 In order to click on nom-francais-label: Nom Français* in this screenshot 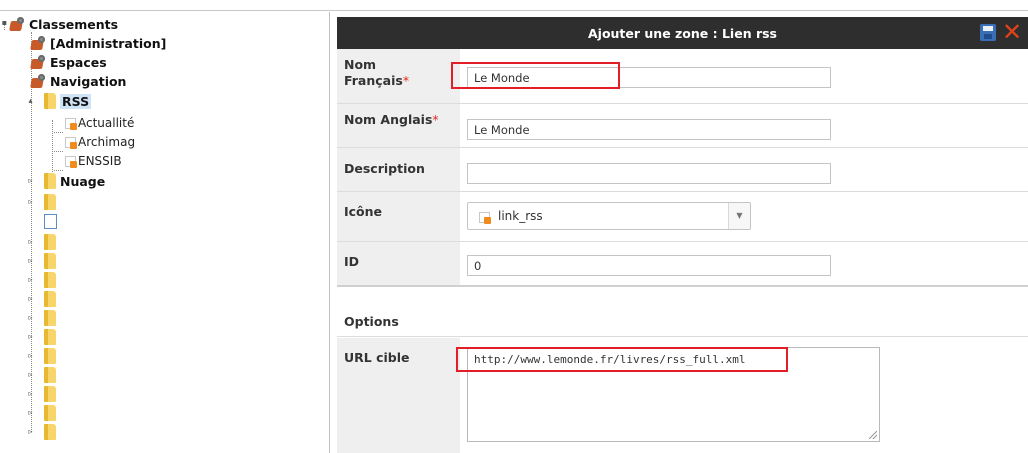, I will do `click(398, 76)`.